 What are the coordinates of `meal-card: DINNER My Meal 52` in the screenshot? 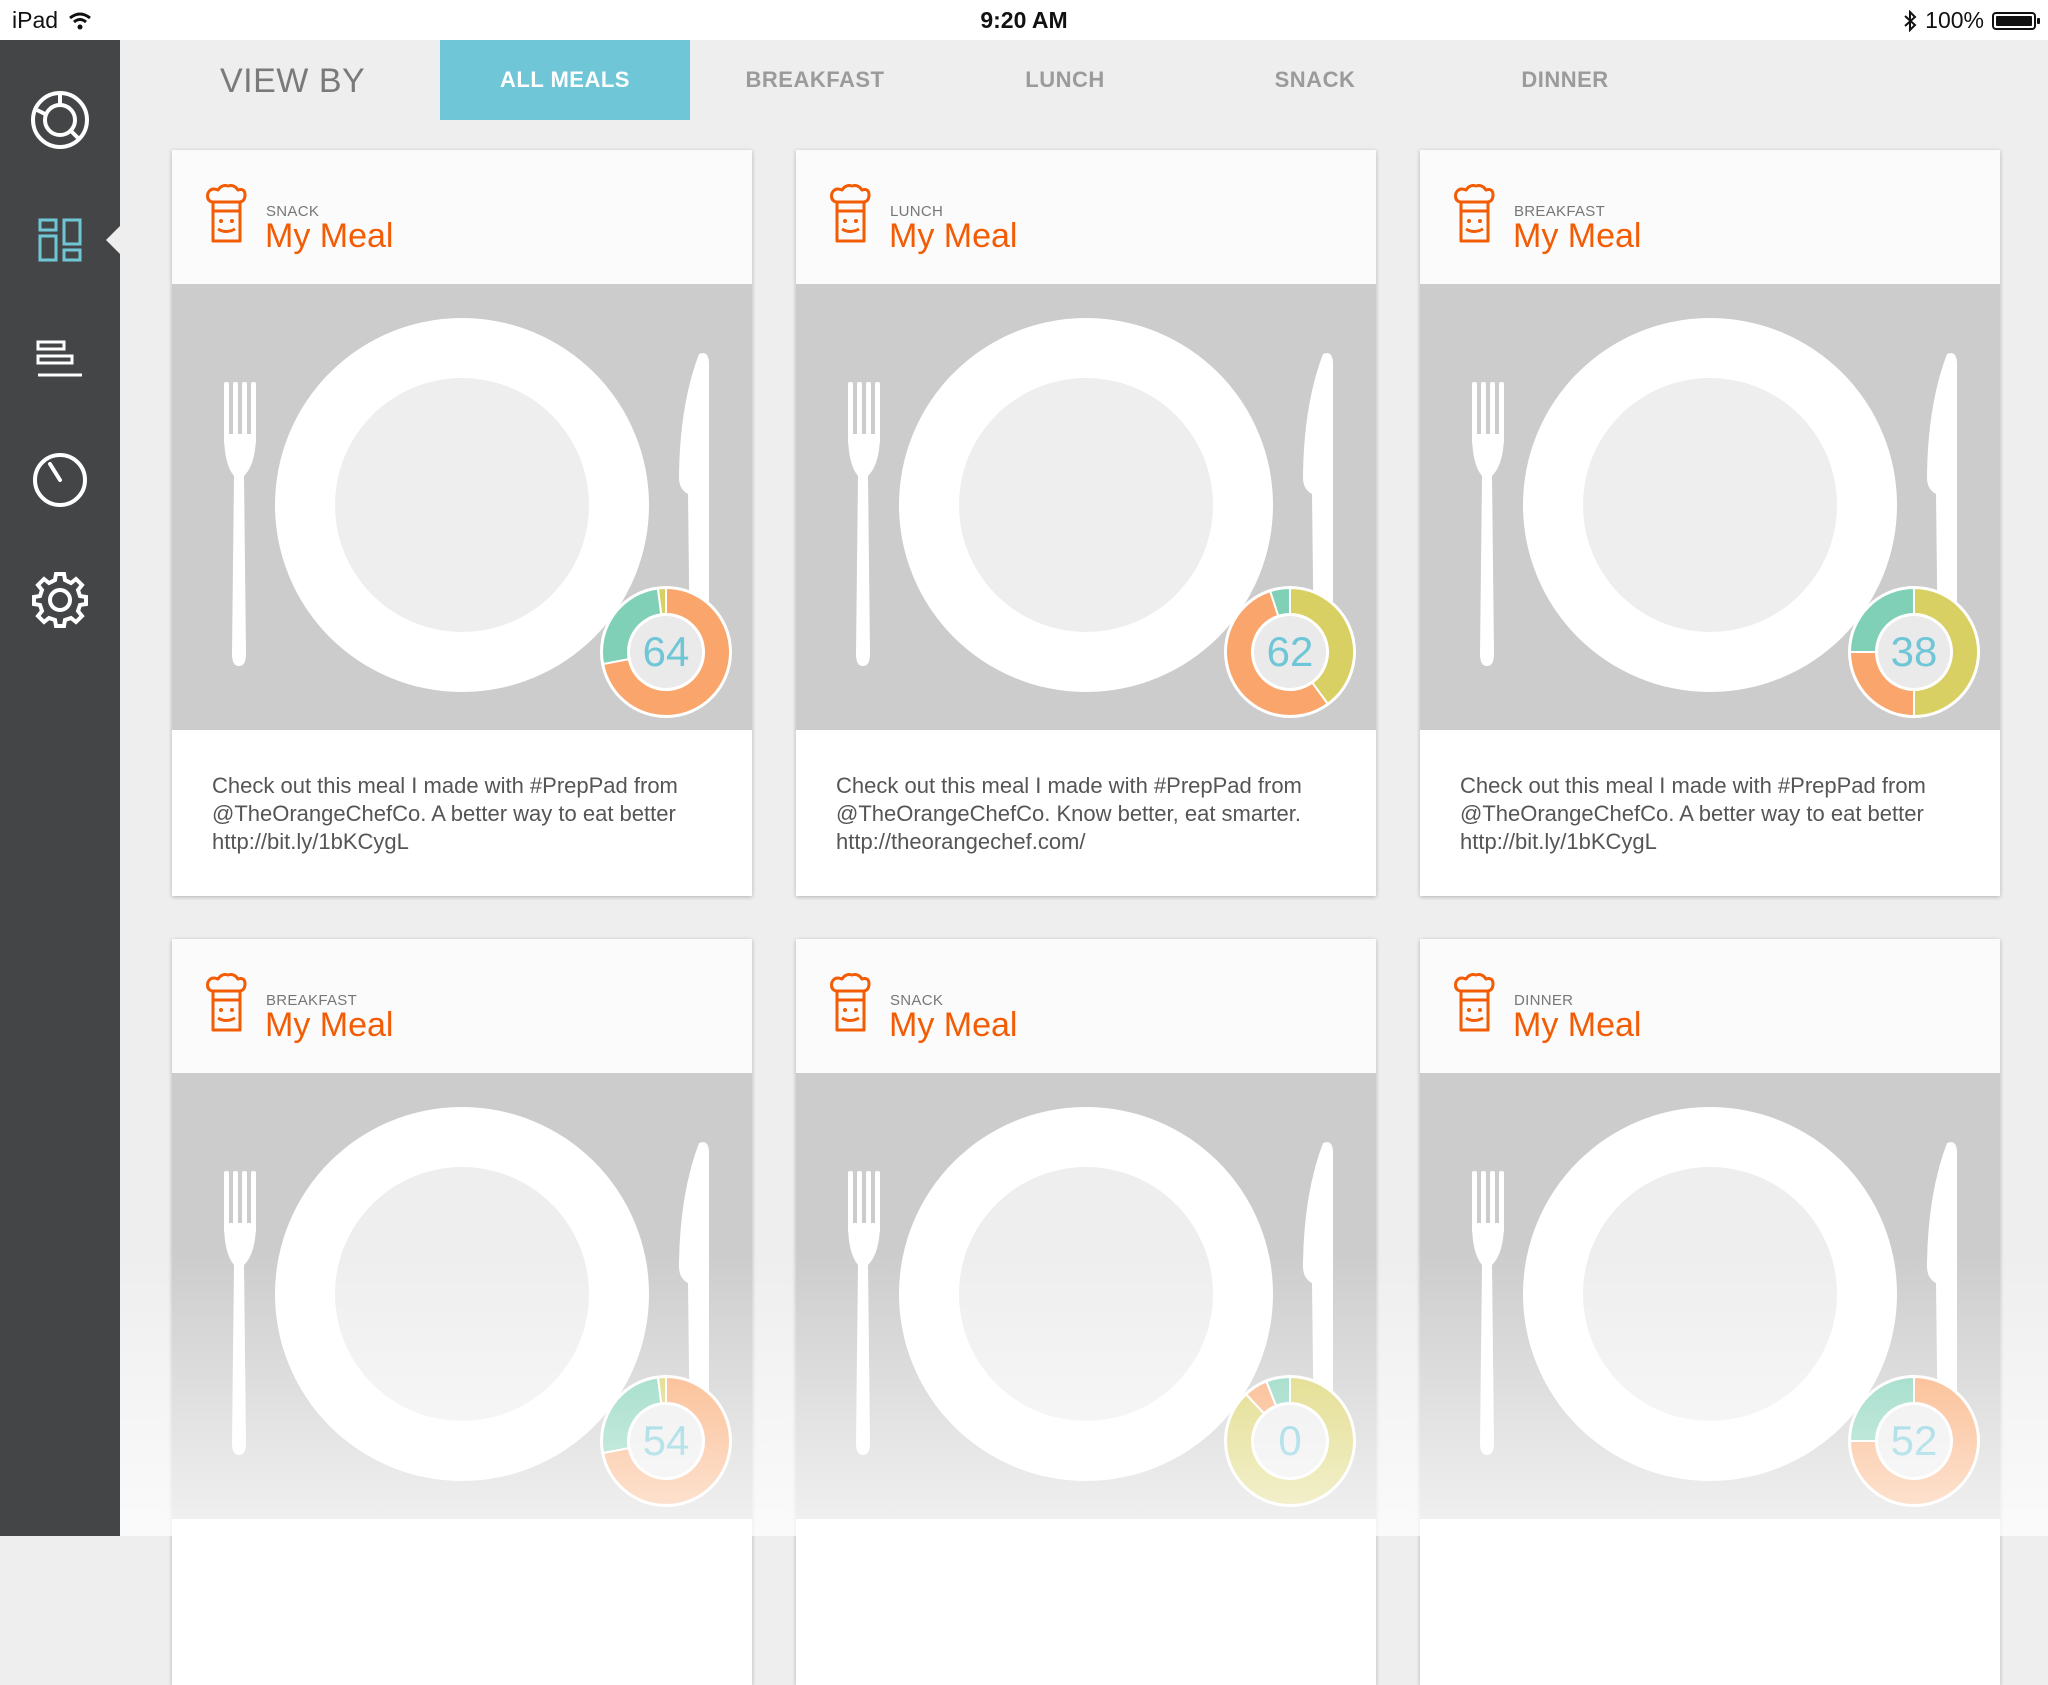 It's located at (1710, 1312).